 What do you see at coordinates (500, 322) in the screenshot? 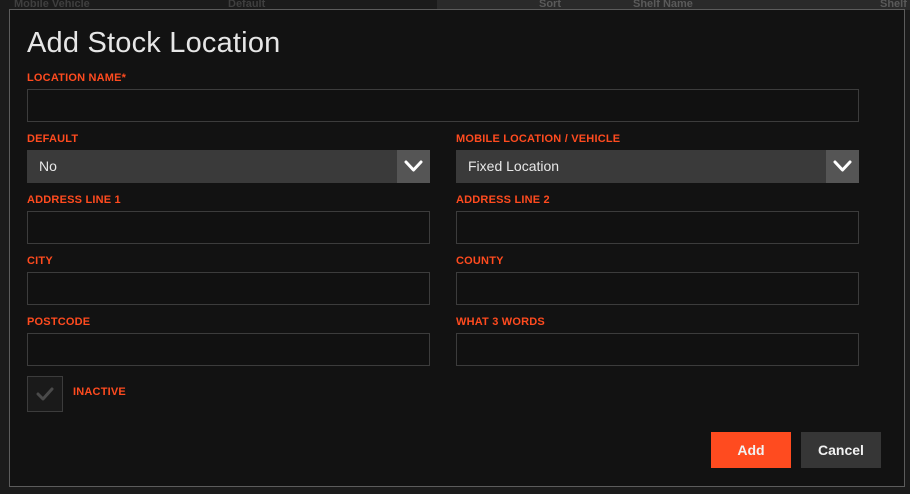
I see `what-3-words-label: WHAT 3 WORDS` at bounding box center [500, 322].